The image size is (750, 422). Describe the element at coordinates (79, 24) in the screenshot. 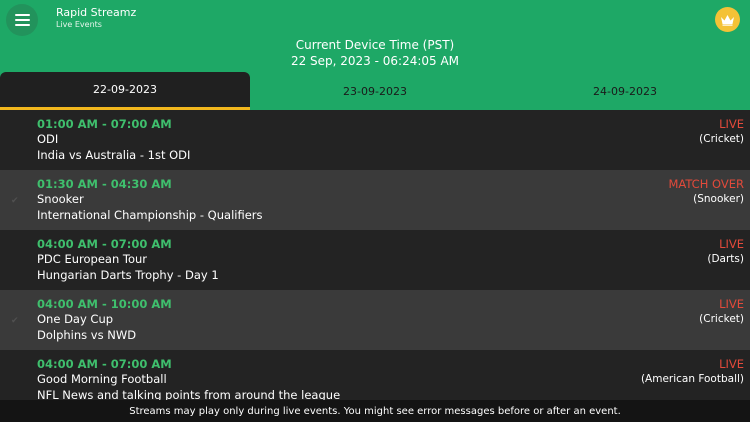

I see `app-subtitle: Live Events` at that location.